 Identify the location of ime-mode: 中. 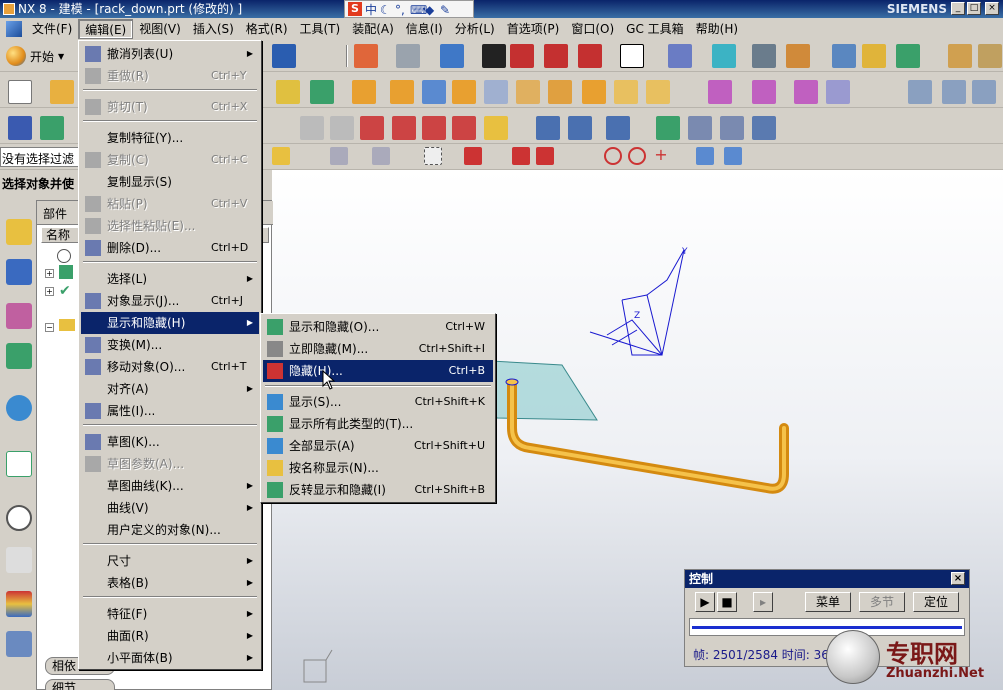
(371, 9).